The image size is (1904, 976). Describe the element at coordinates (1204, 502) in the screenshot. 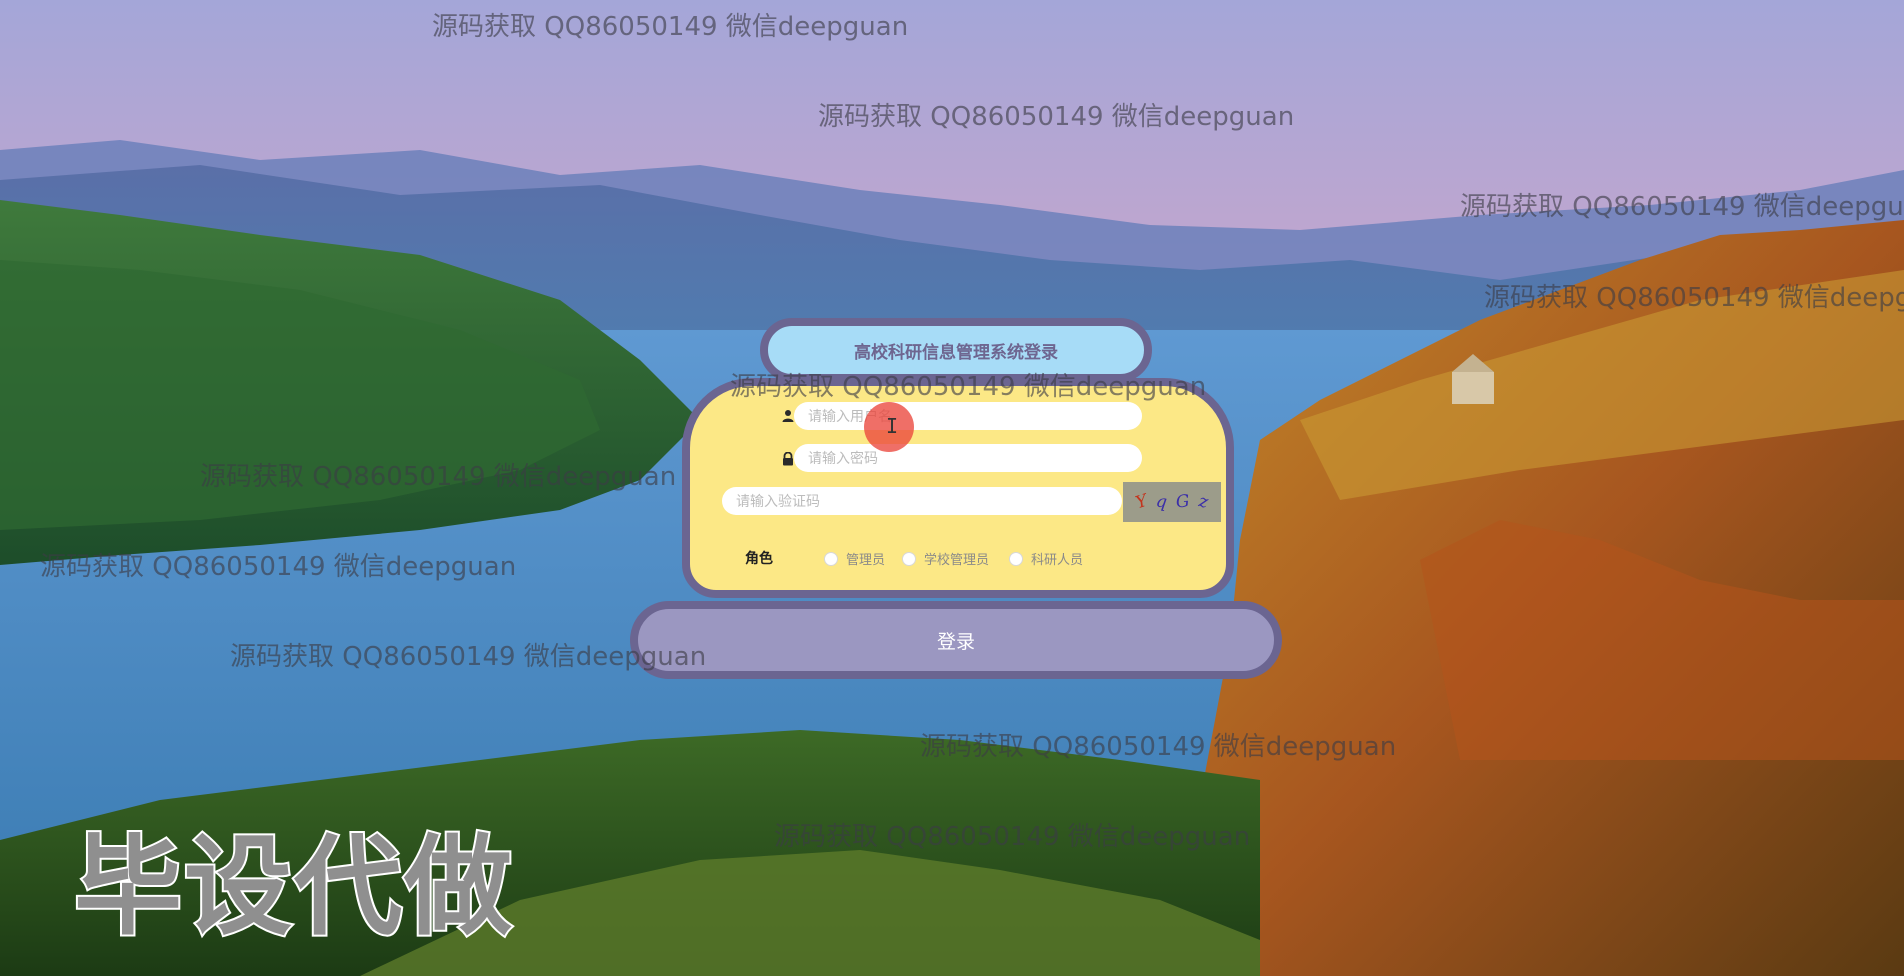

I see `captcha-char: z` at that location.